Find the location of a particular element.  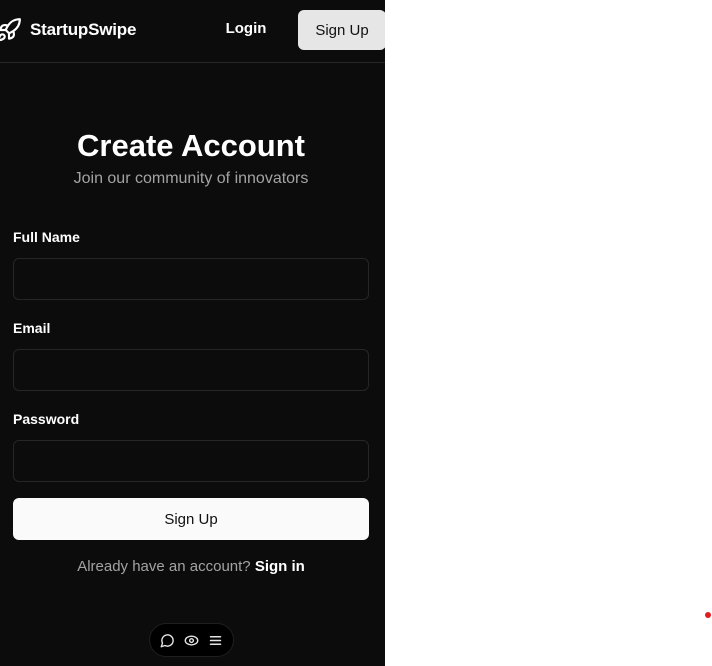

login-link: Login is located at coordinates (246, 28).